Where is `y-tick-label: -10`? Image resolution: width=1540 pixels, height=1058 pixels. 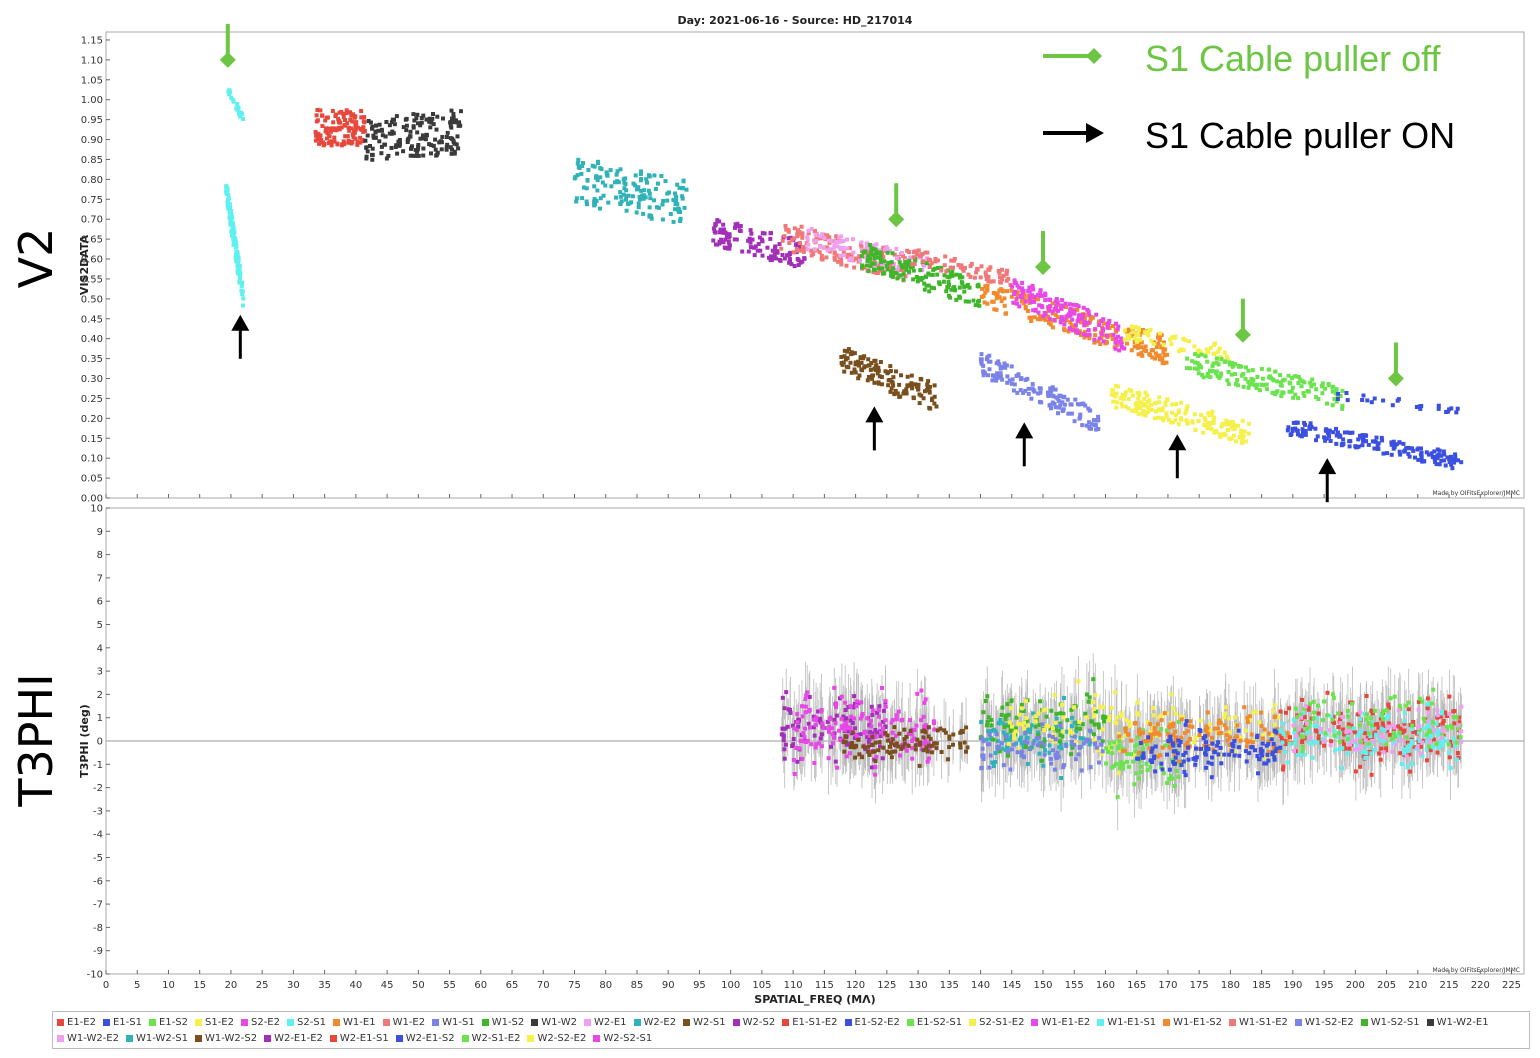 y-tick-label: -10 is located at coordinates (95, 975).